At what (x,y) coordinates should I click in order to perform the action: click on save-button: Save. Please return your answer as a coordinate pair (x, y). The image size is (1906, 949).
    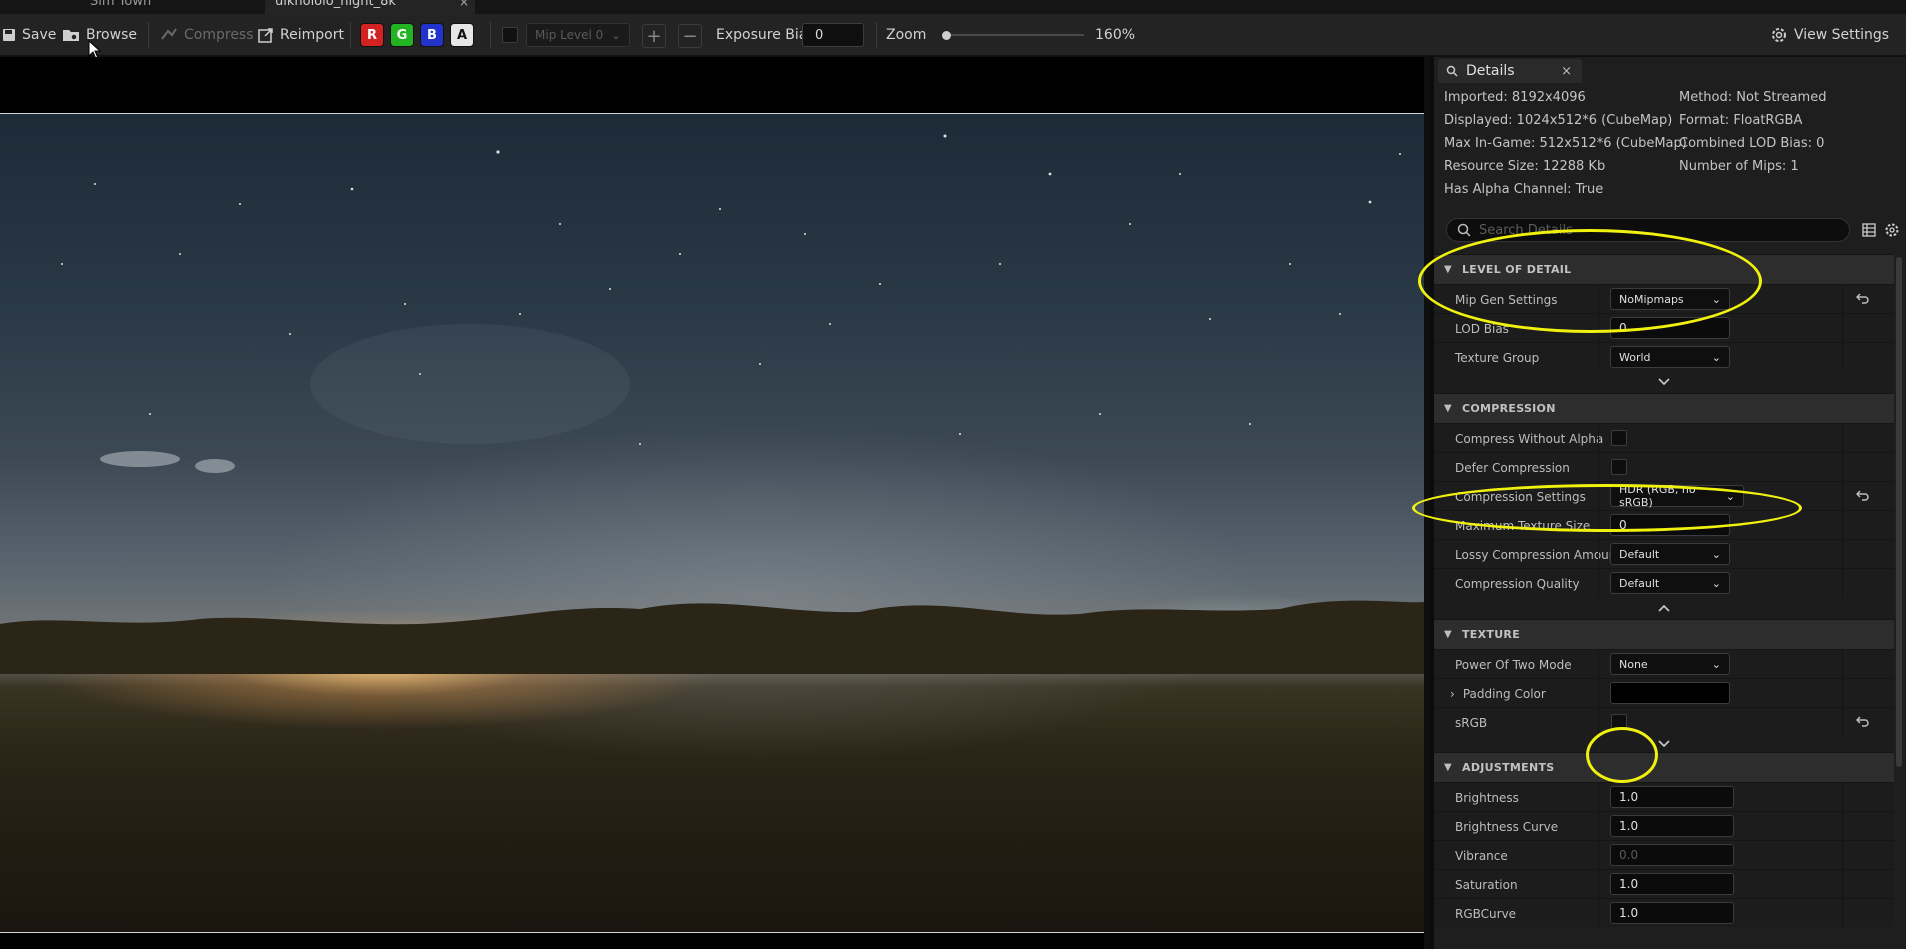
    Looking at the image, I should click on (29, 35).